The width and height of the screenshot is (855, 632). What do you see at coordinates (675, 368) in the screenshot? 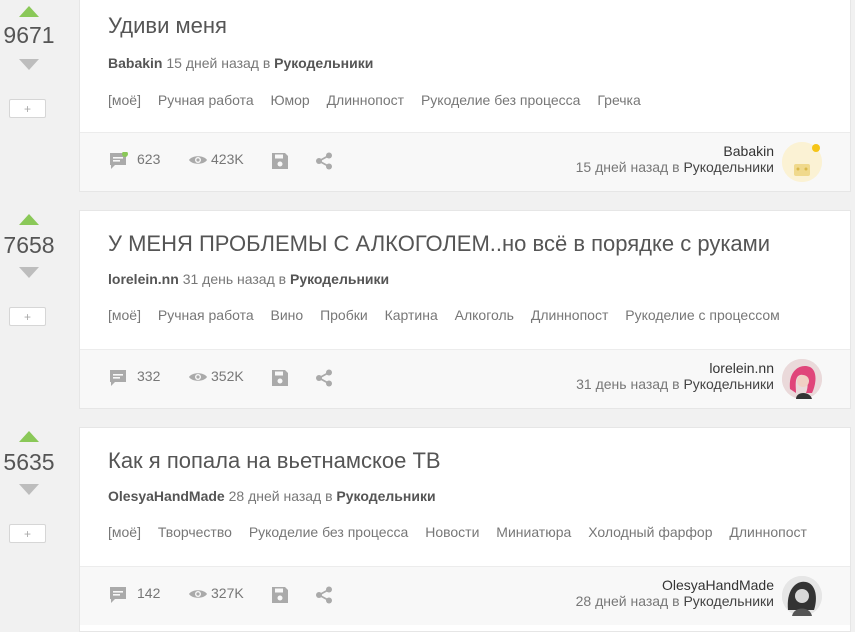
I see `author-name: lorelein.nn` at bounding box center [675, 368].